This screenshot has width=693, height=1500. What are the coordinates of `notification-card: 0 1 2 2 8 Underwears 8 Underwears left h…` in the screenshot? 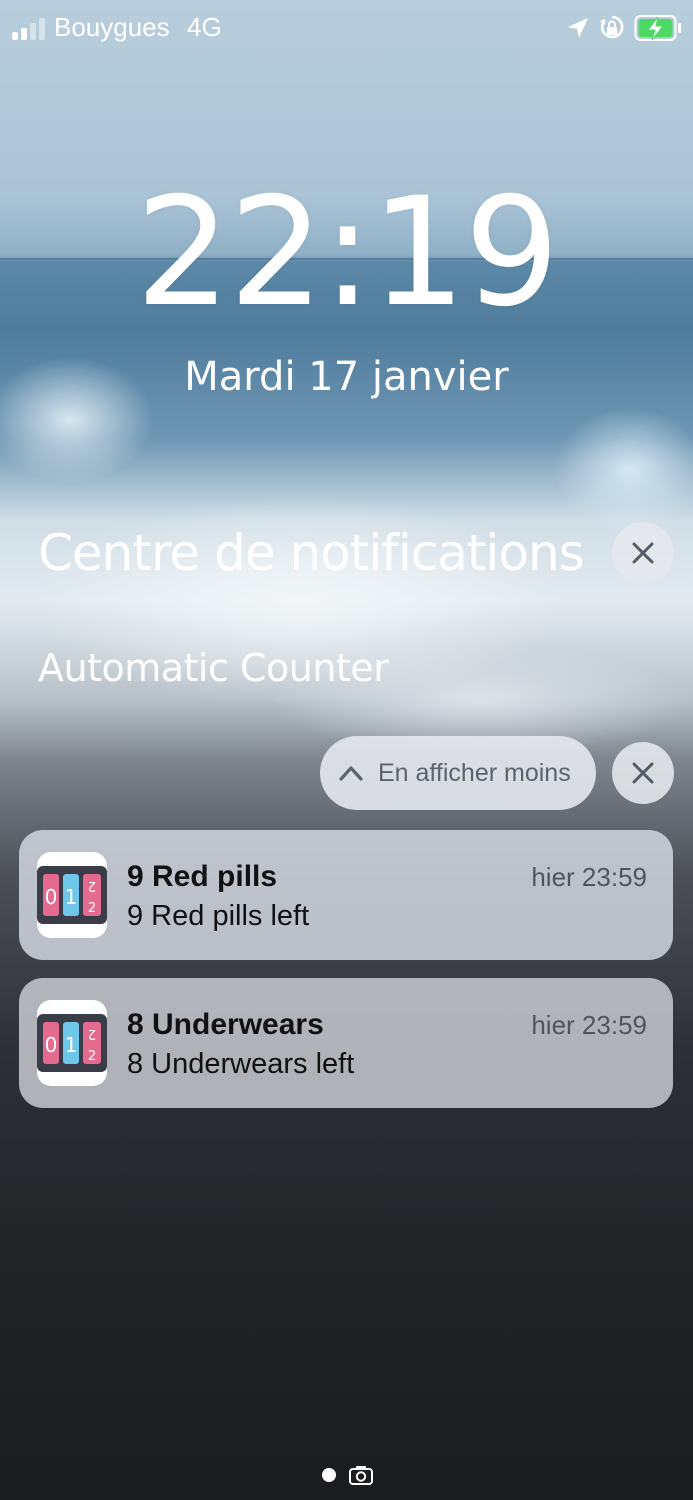 It's located at (346, 1043).